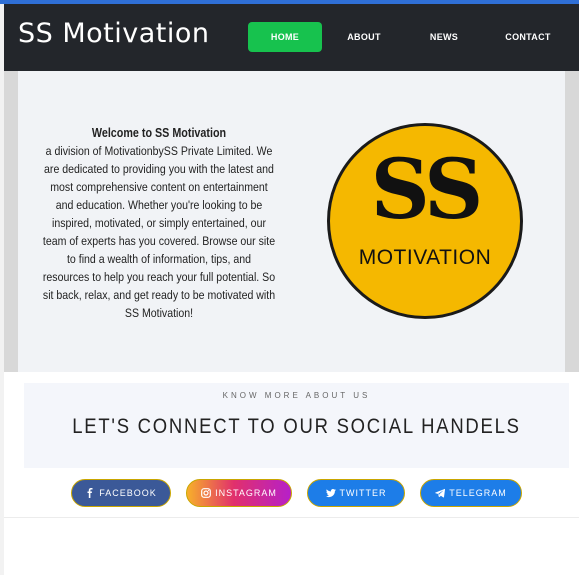 The height and width of the screenshot is (575, 579). What do you see at coordinates (128, 493) in the screenshot?
I see `facebook-label: FACEBOOK` at bounding box center [128, 493].